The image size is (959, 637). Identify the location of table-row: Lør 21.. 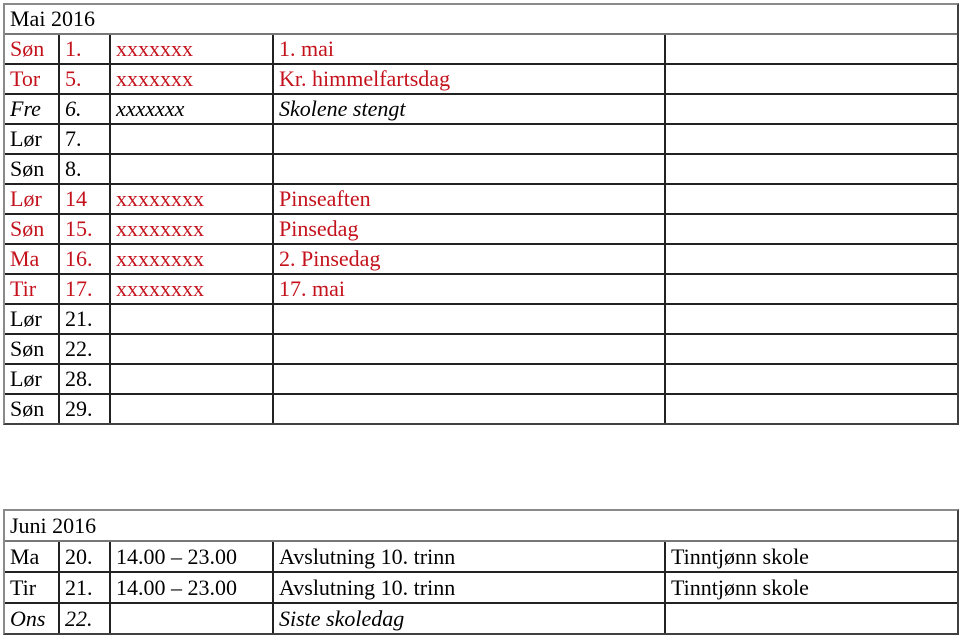
(481, 320).